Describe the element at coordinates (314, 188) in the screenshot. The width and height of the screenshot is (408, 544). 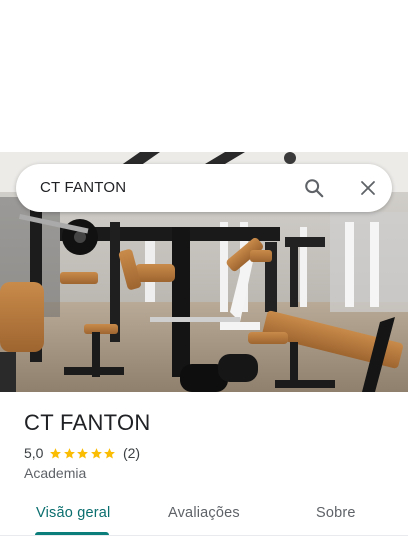
I see `search-icon` at that location.